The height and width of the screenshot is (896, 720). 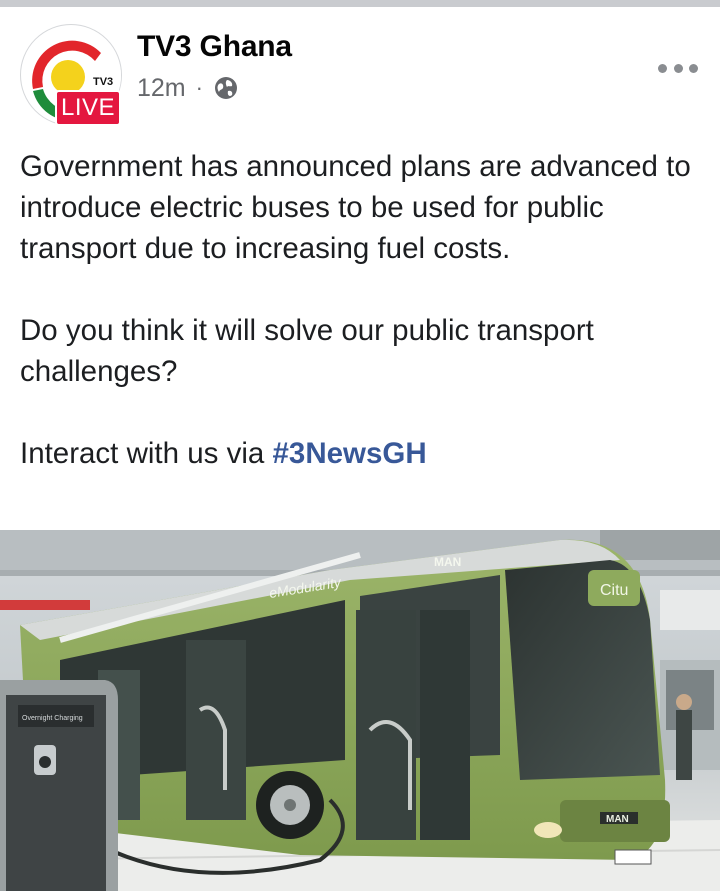 I want to click on avatar-logo-text: TV3, so click(x=103, y=82).